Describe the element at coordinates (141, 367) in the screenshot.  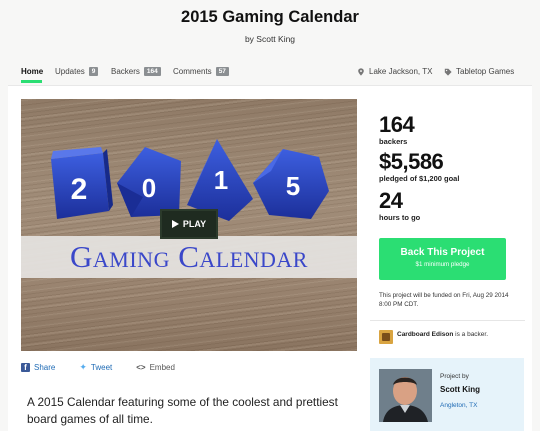
I see `embed-icon: <>` at that location.